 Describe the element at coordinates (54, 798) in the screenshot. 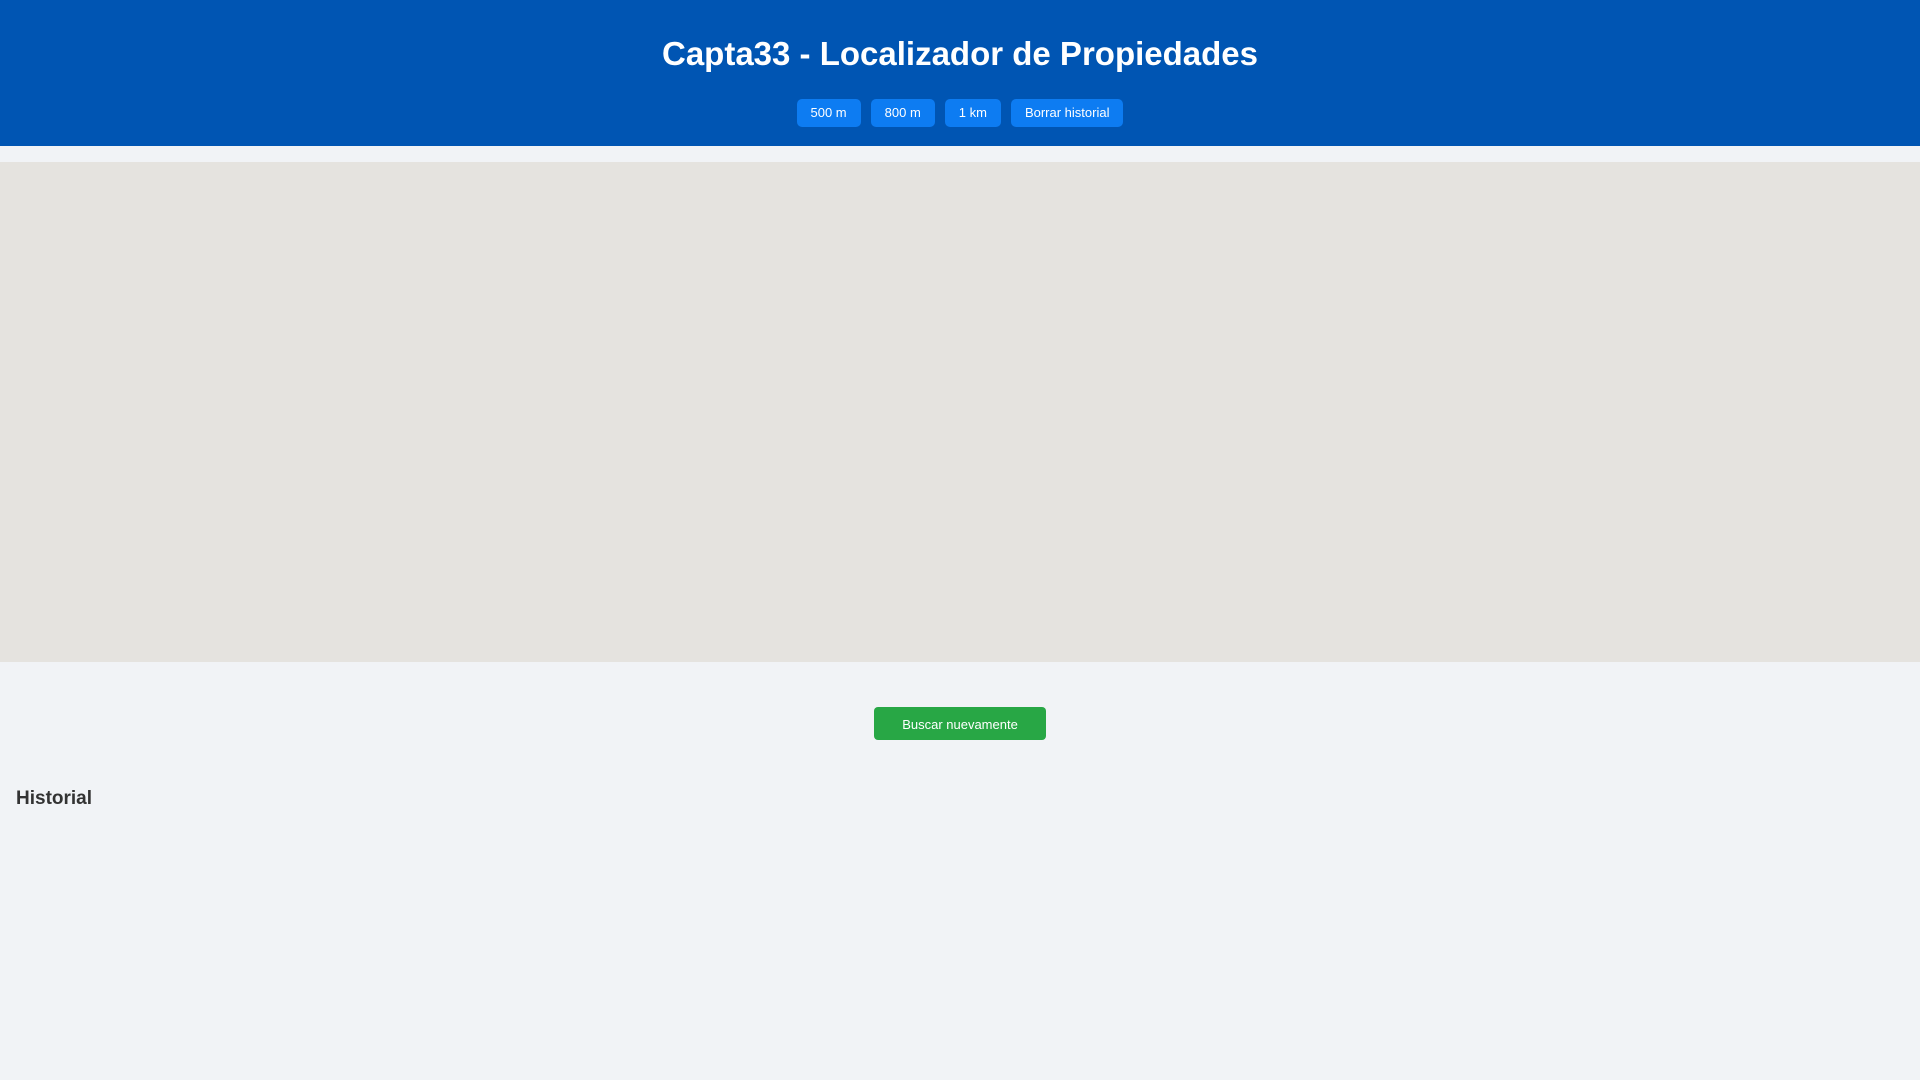

I see `history-heading: Historial` at that location.